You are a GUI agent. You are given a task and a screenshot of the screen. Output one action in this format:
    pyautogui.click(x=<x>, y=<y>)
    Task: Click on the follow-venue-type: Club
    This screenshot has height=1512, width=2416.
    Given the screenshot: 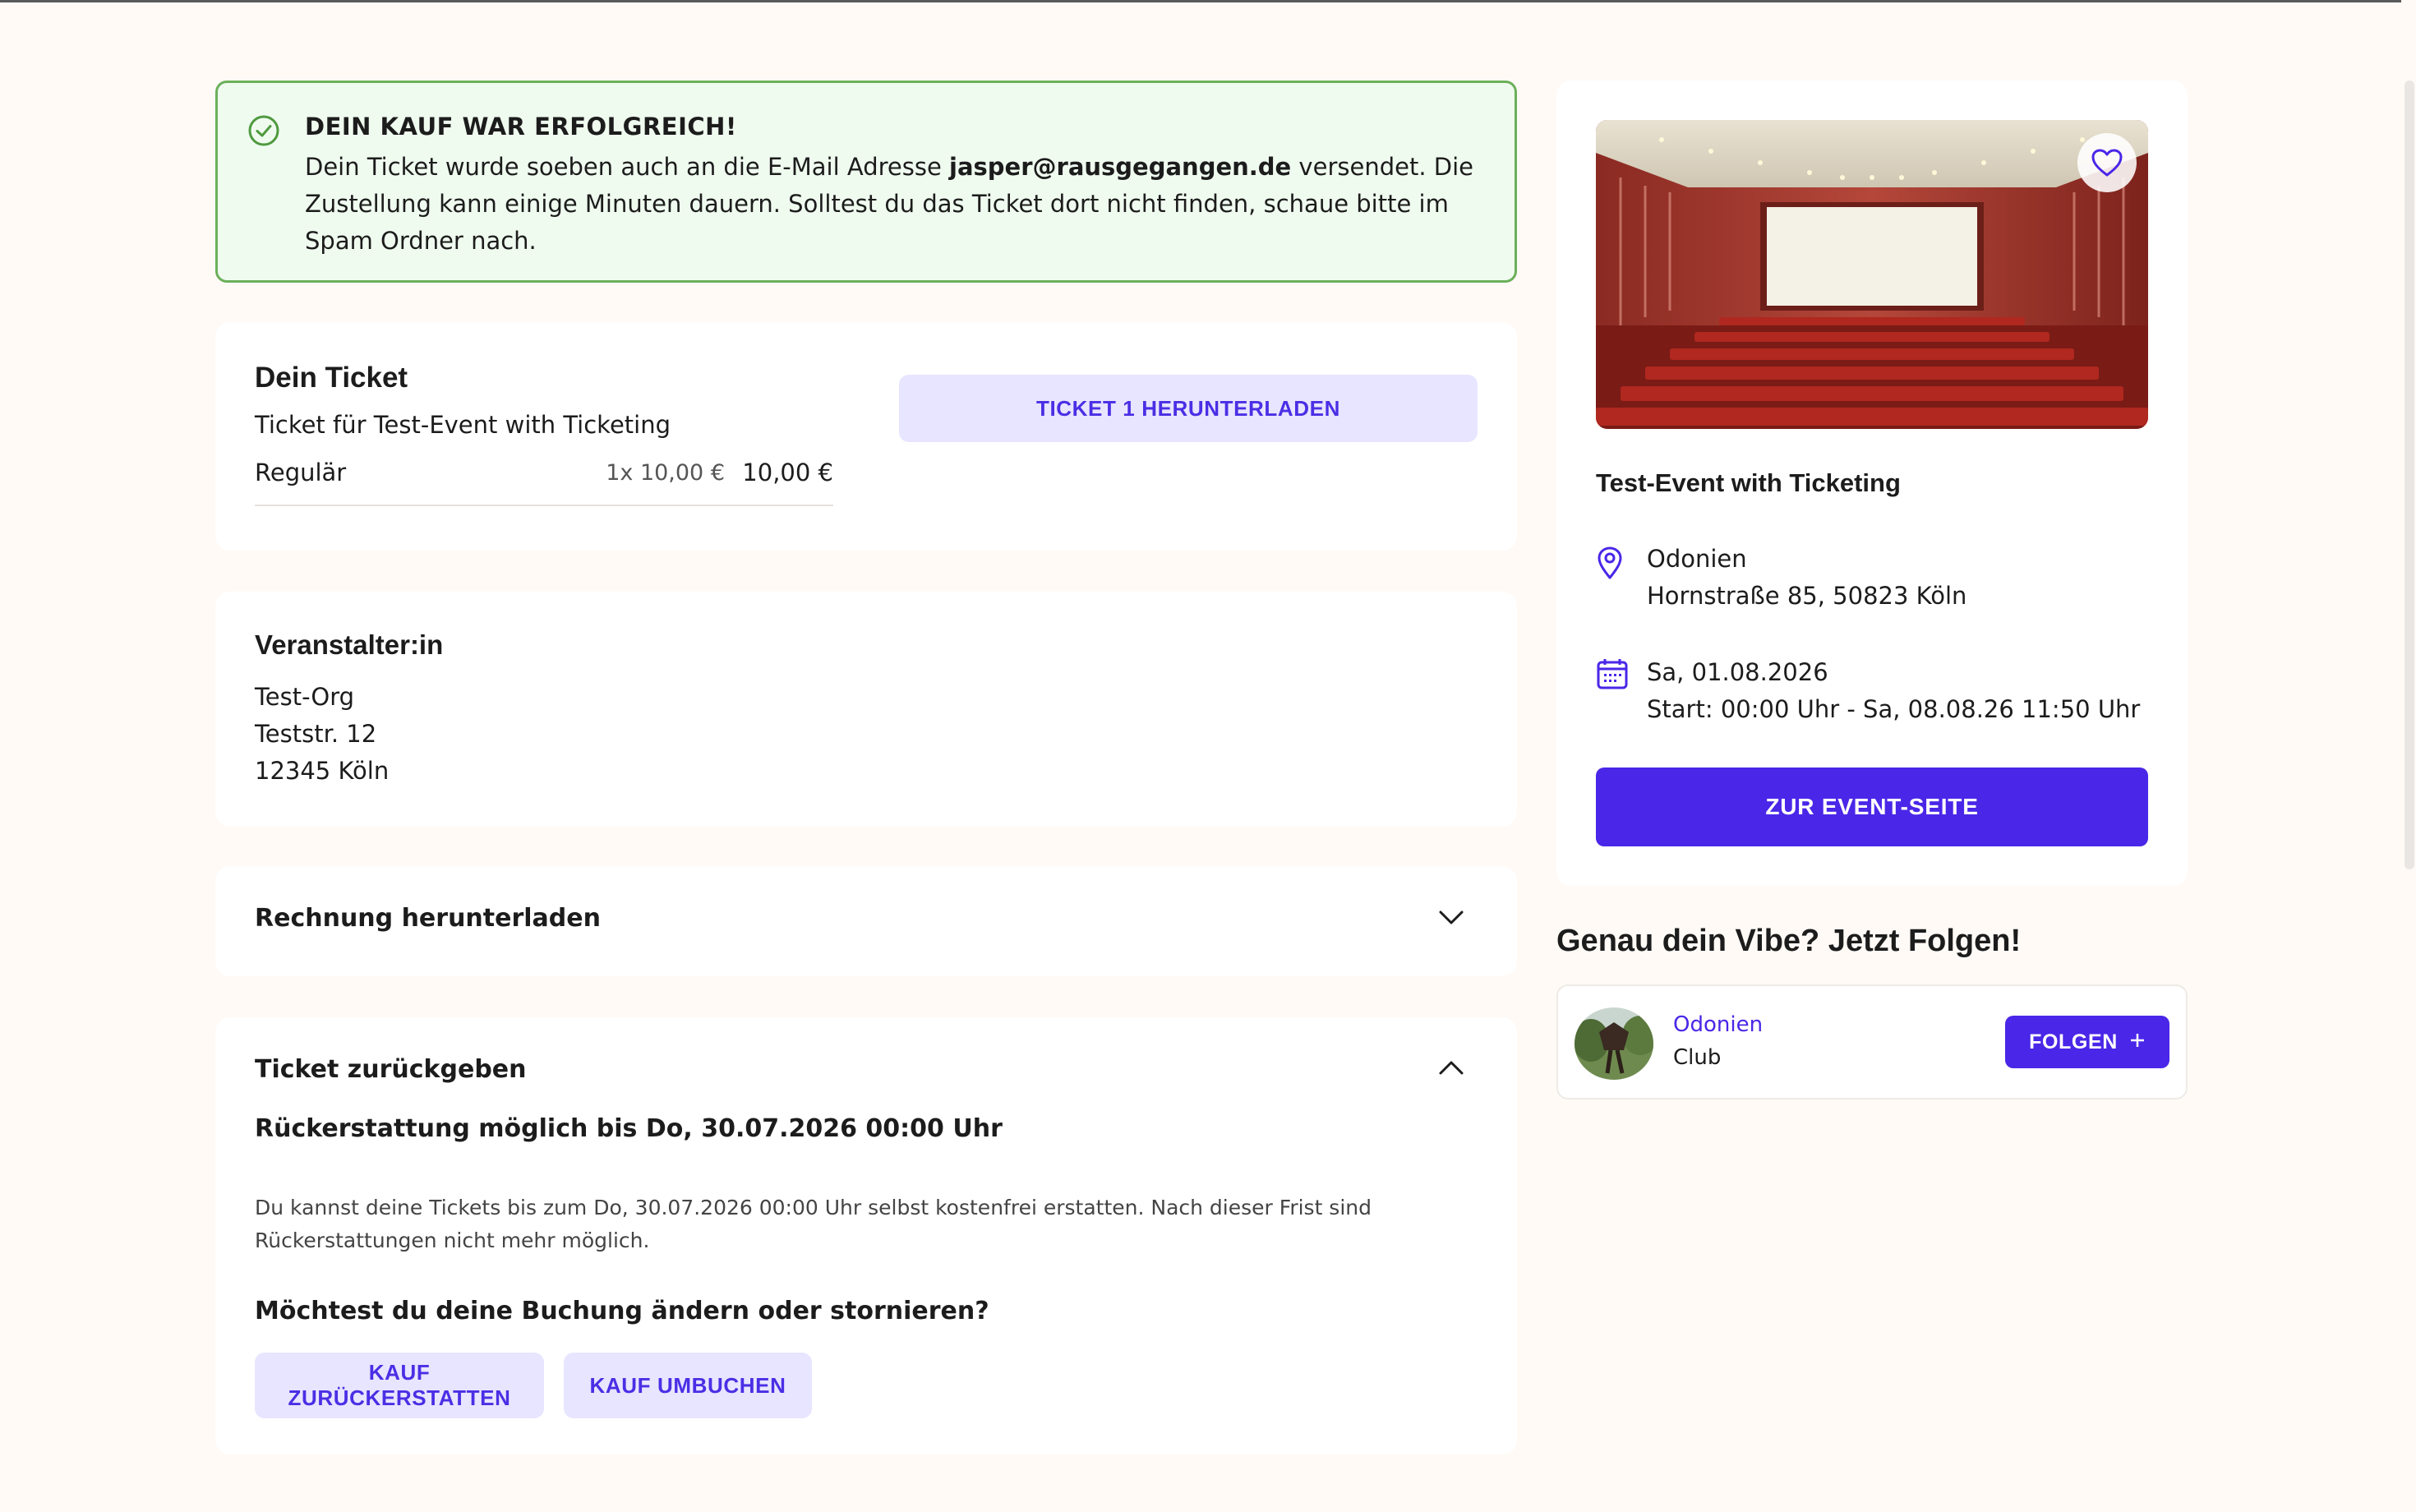 What is the action you would take?
    pyautogui.click(x=1698, y=1057)
    